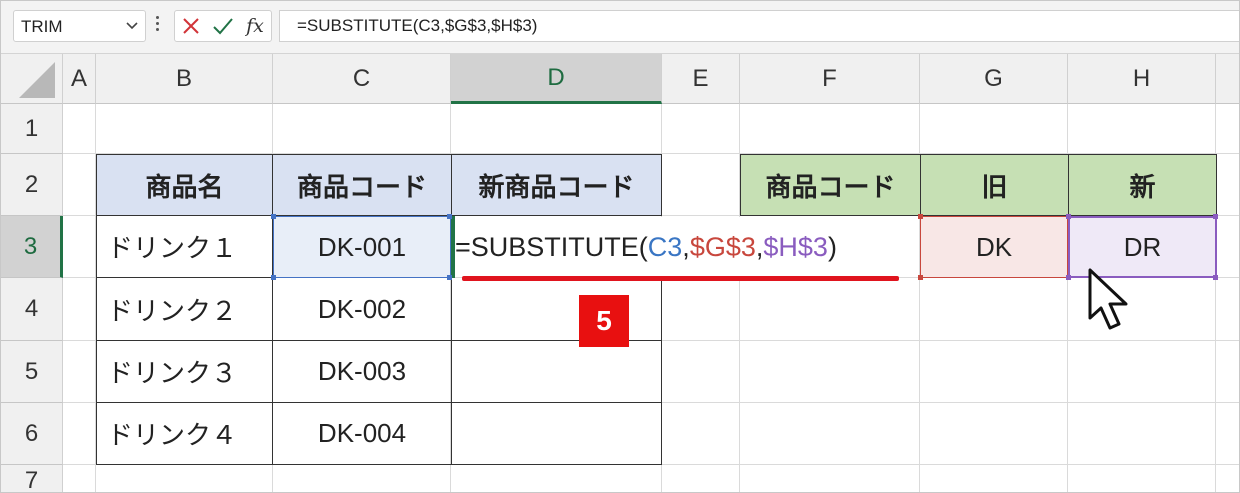 This screenshot has width=1240, height=493. What do you see at coordinates (255, 26) in the screenshot?
I see `insert-function-button: fx` at bounding box center [255, 26].